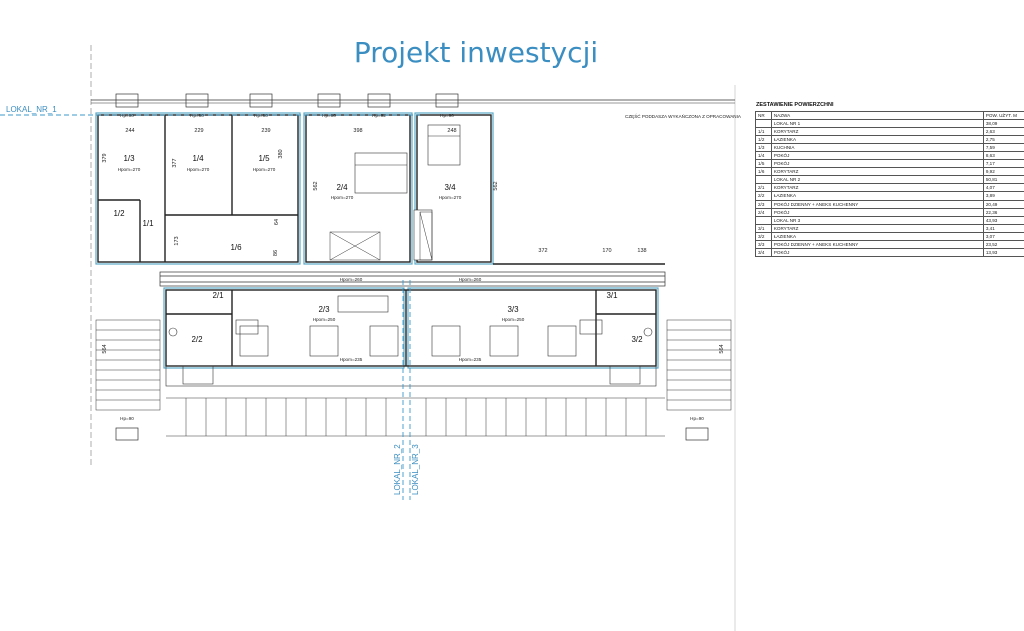  What do you see at coordinates (1003, 140) in the screenshot?
I see `row-area: 2,75` at bounding box center [1003, 140].